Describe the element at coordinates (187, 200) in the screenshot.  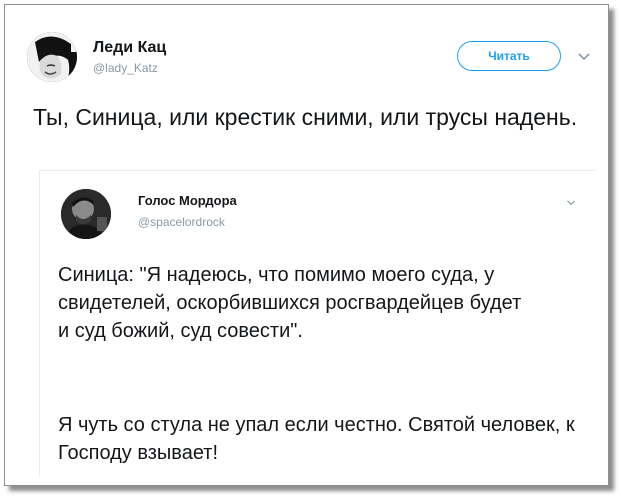
I see `quoted-author-name: Голос Мордора` at that location.